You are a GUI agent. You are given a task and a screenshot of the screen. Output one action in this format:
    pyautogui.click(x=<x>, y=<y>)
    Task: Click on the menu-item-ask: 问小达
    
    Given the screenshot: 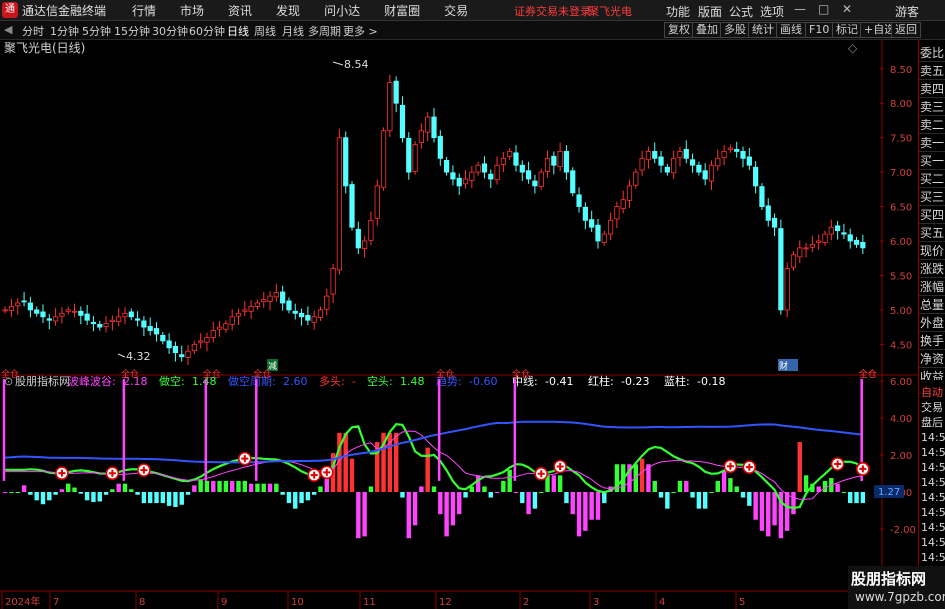 What is the action you would take?
    pyautogui.click(x=342, y=10)
    